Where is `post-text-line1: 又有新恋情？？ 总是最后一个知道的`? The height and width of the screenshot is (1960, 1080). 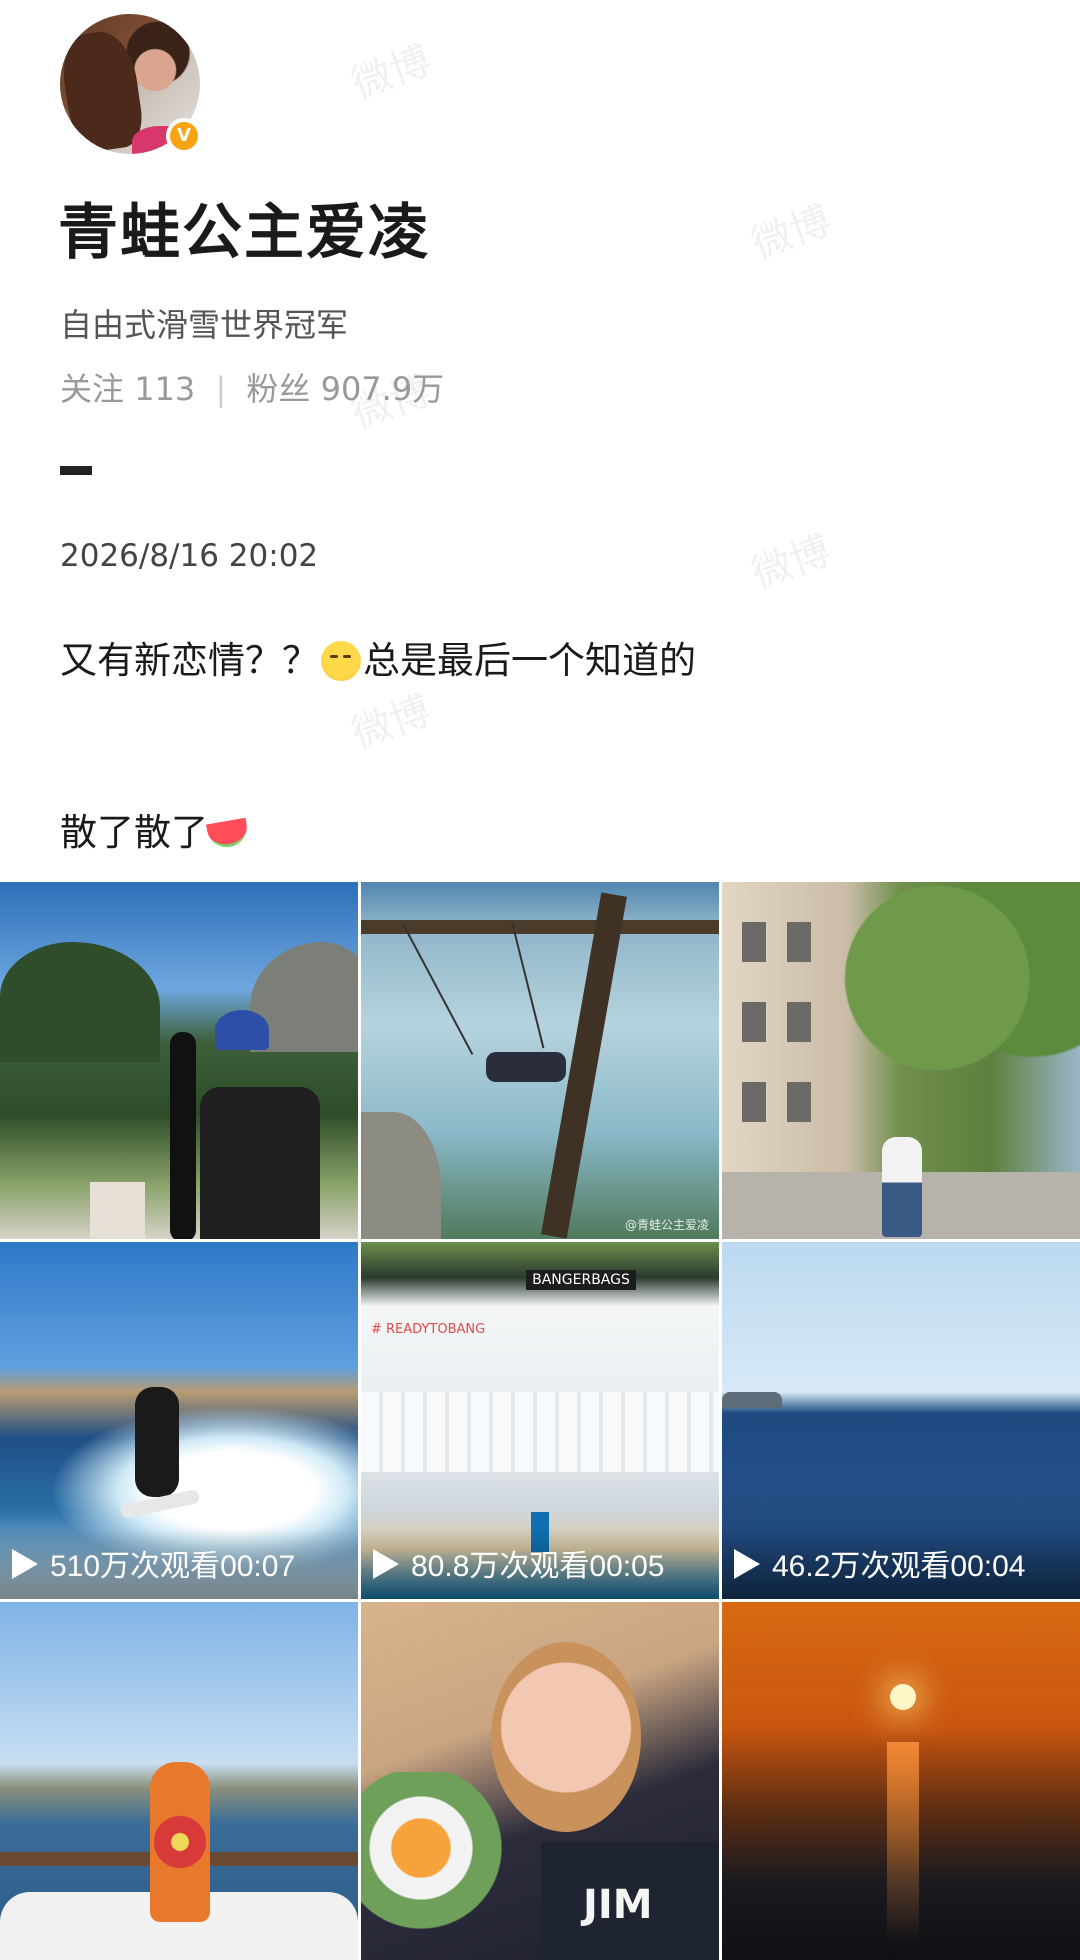 post-text-line1: 又有新恋情？？ 总是最后一个知道的 is located at coordinates (378, 657).